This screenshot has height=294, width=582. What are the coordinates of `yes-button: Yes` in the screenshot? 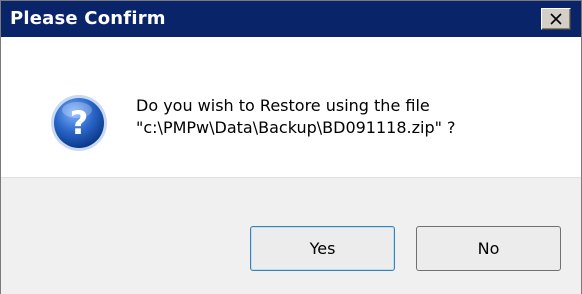 It's located at (322, 248).